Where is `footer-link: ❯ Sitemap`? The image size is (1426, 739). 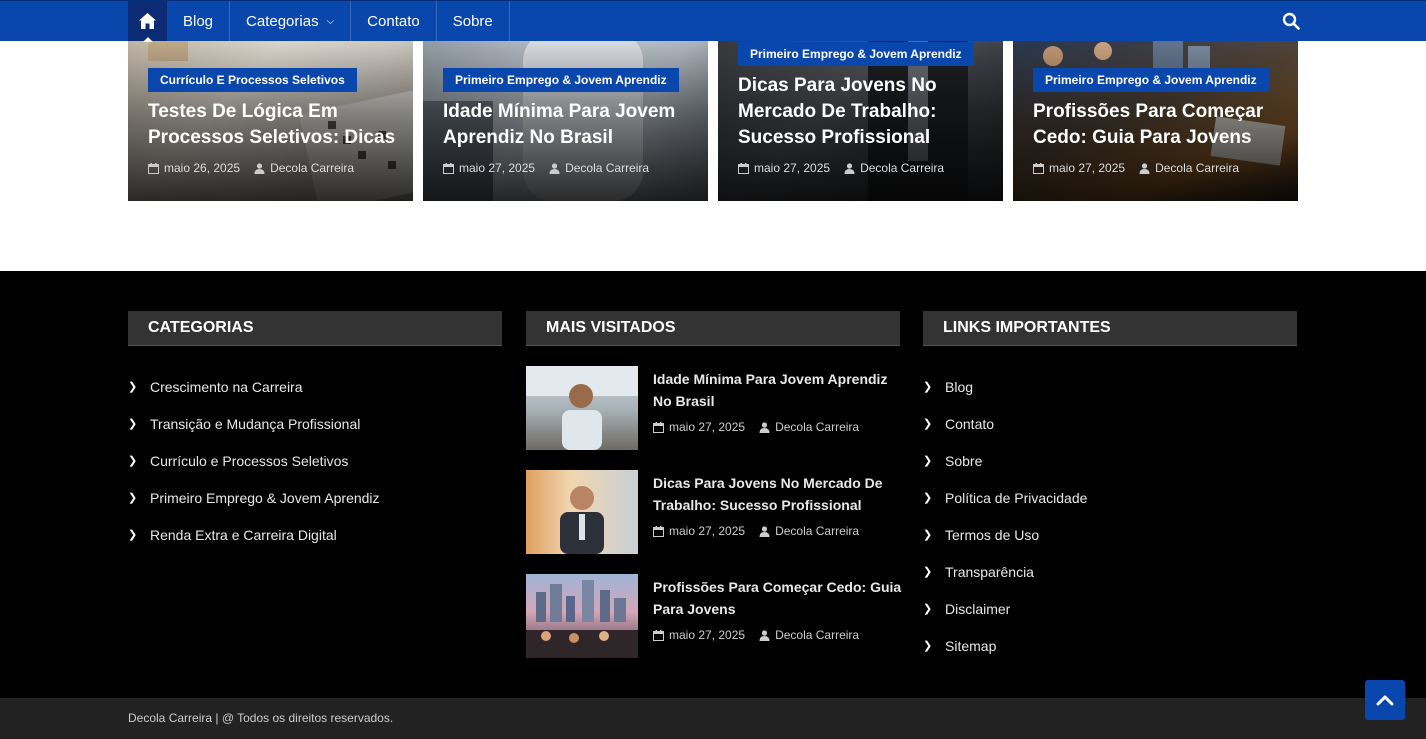 footer-link: ❯ Sitemap is located at coordinates (1110, 645).